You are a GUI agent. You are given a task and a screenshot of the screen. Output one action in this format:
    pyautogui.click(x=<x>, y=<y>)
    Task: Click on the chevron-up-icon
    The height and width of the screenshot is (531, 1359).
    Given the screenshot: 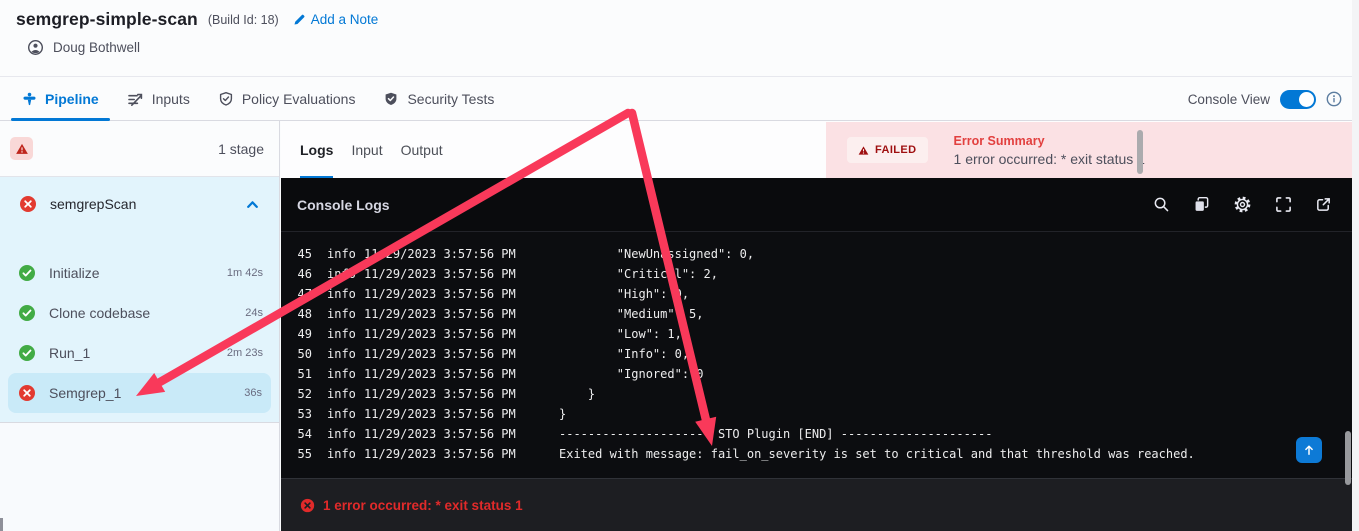 What is the action you would take?
    pyautogui.click(x=252, y=204)
    